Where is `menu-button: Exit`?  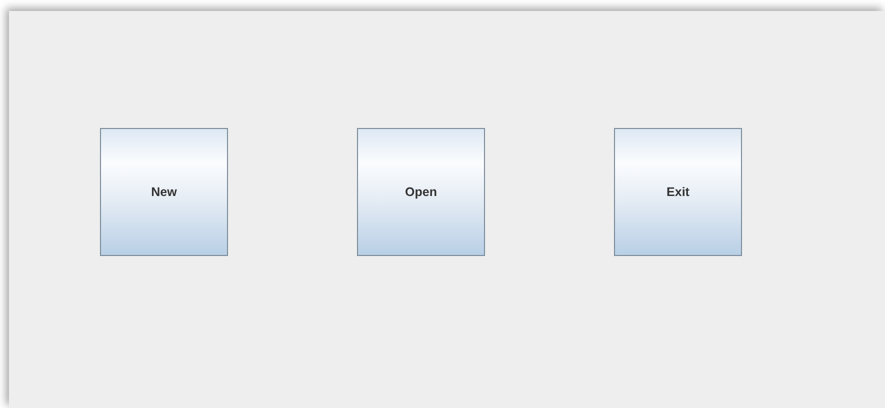 menu-button: Exit is located at coordinates (678, 192).